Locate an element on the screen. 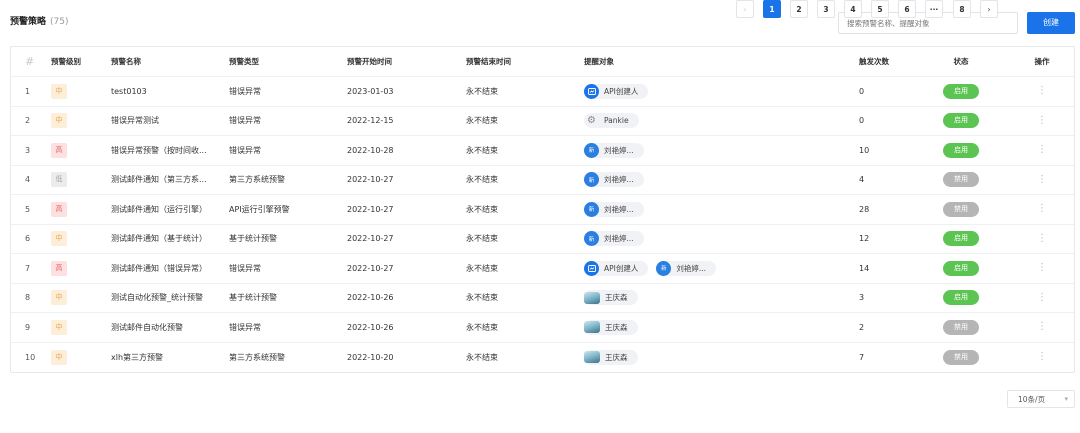 The height and width of the screenshot is (433, 1080). strategy-name: 测试邮件自动化预警 is located at coordinates (168, 327).